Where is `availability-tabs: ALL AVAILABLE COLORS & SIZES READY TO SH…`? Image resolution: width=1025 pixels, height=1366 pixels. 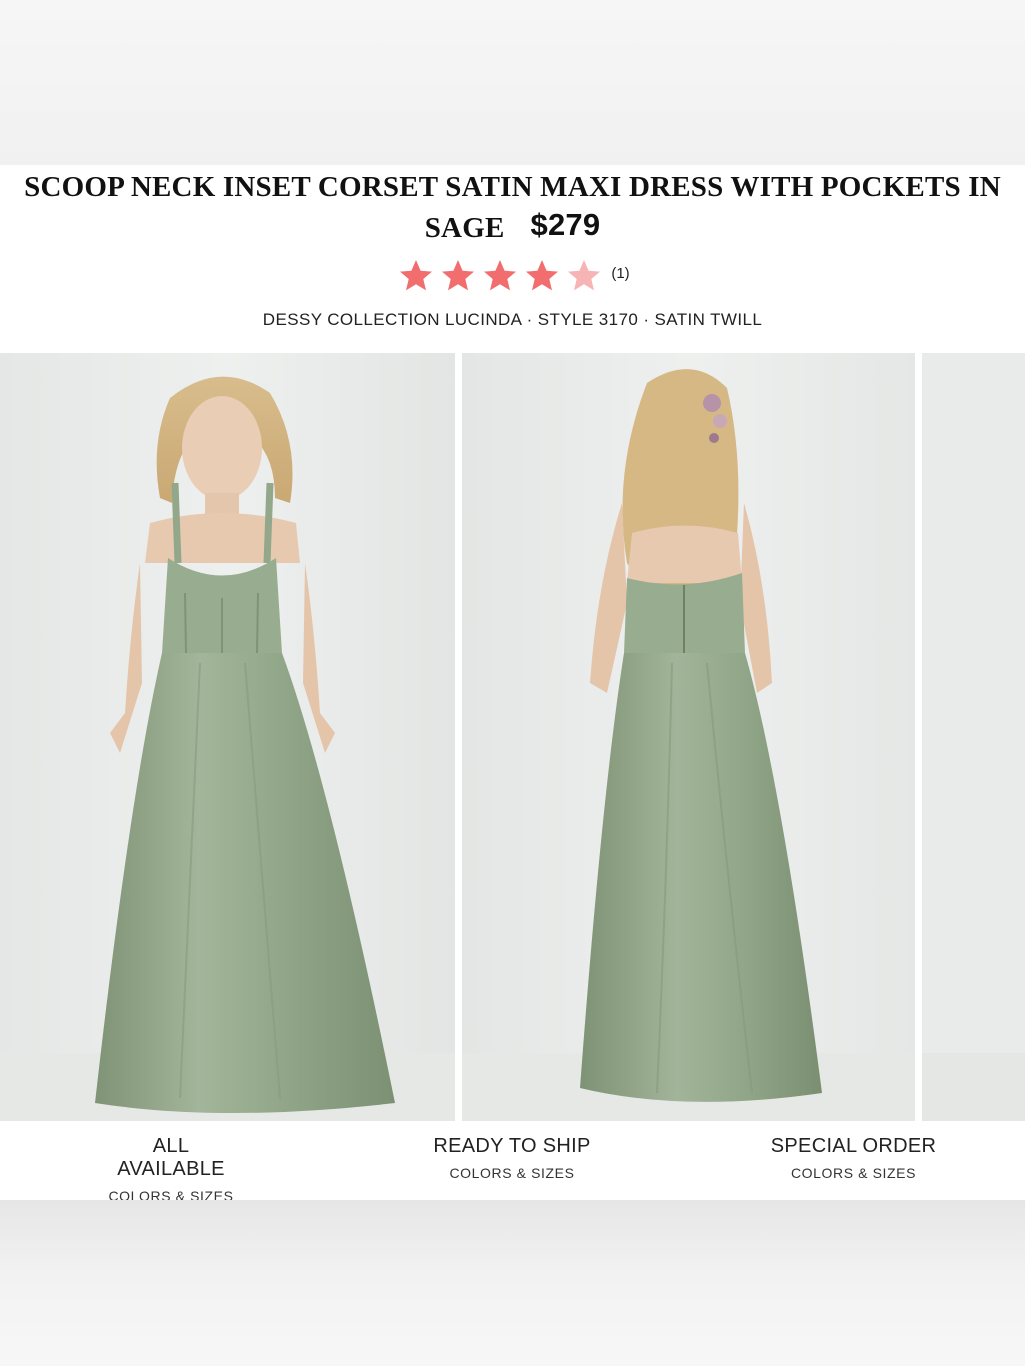
availability-tabs: ALL AVAILABLE COLORS & SIZES READY TO SH… is located at coordinates (512, 1166).